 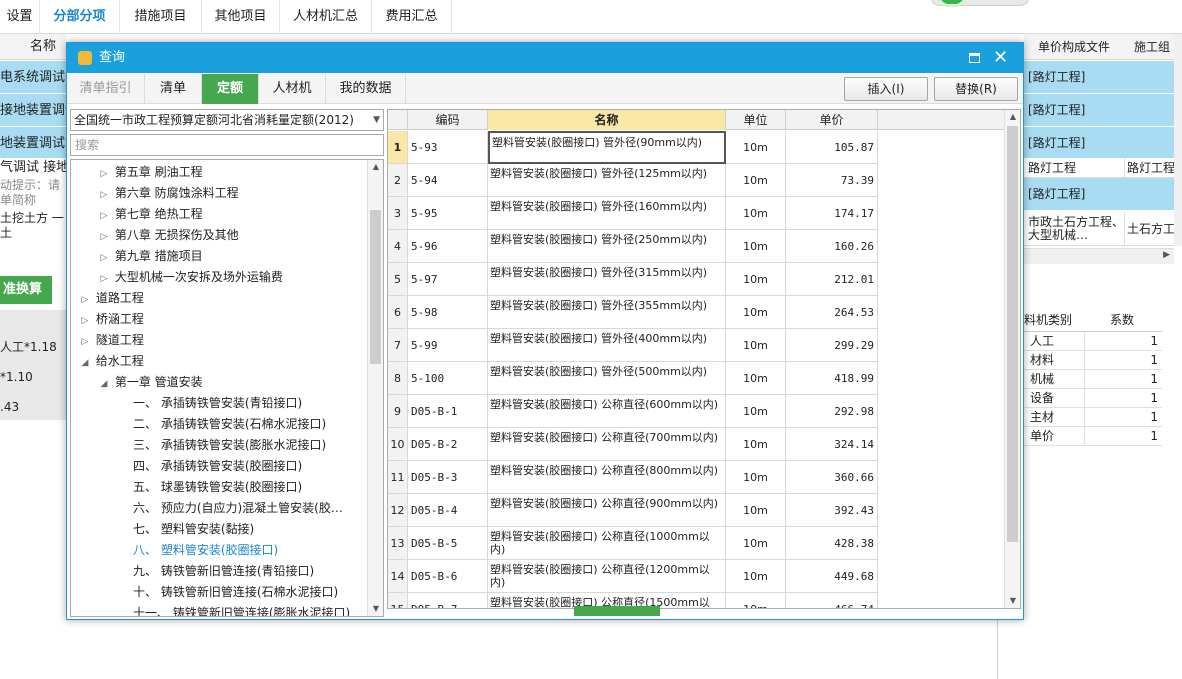 I want to click on code-cell: D05-B-4, so click(x=448, y=510).